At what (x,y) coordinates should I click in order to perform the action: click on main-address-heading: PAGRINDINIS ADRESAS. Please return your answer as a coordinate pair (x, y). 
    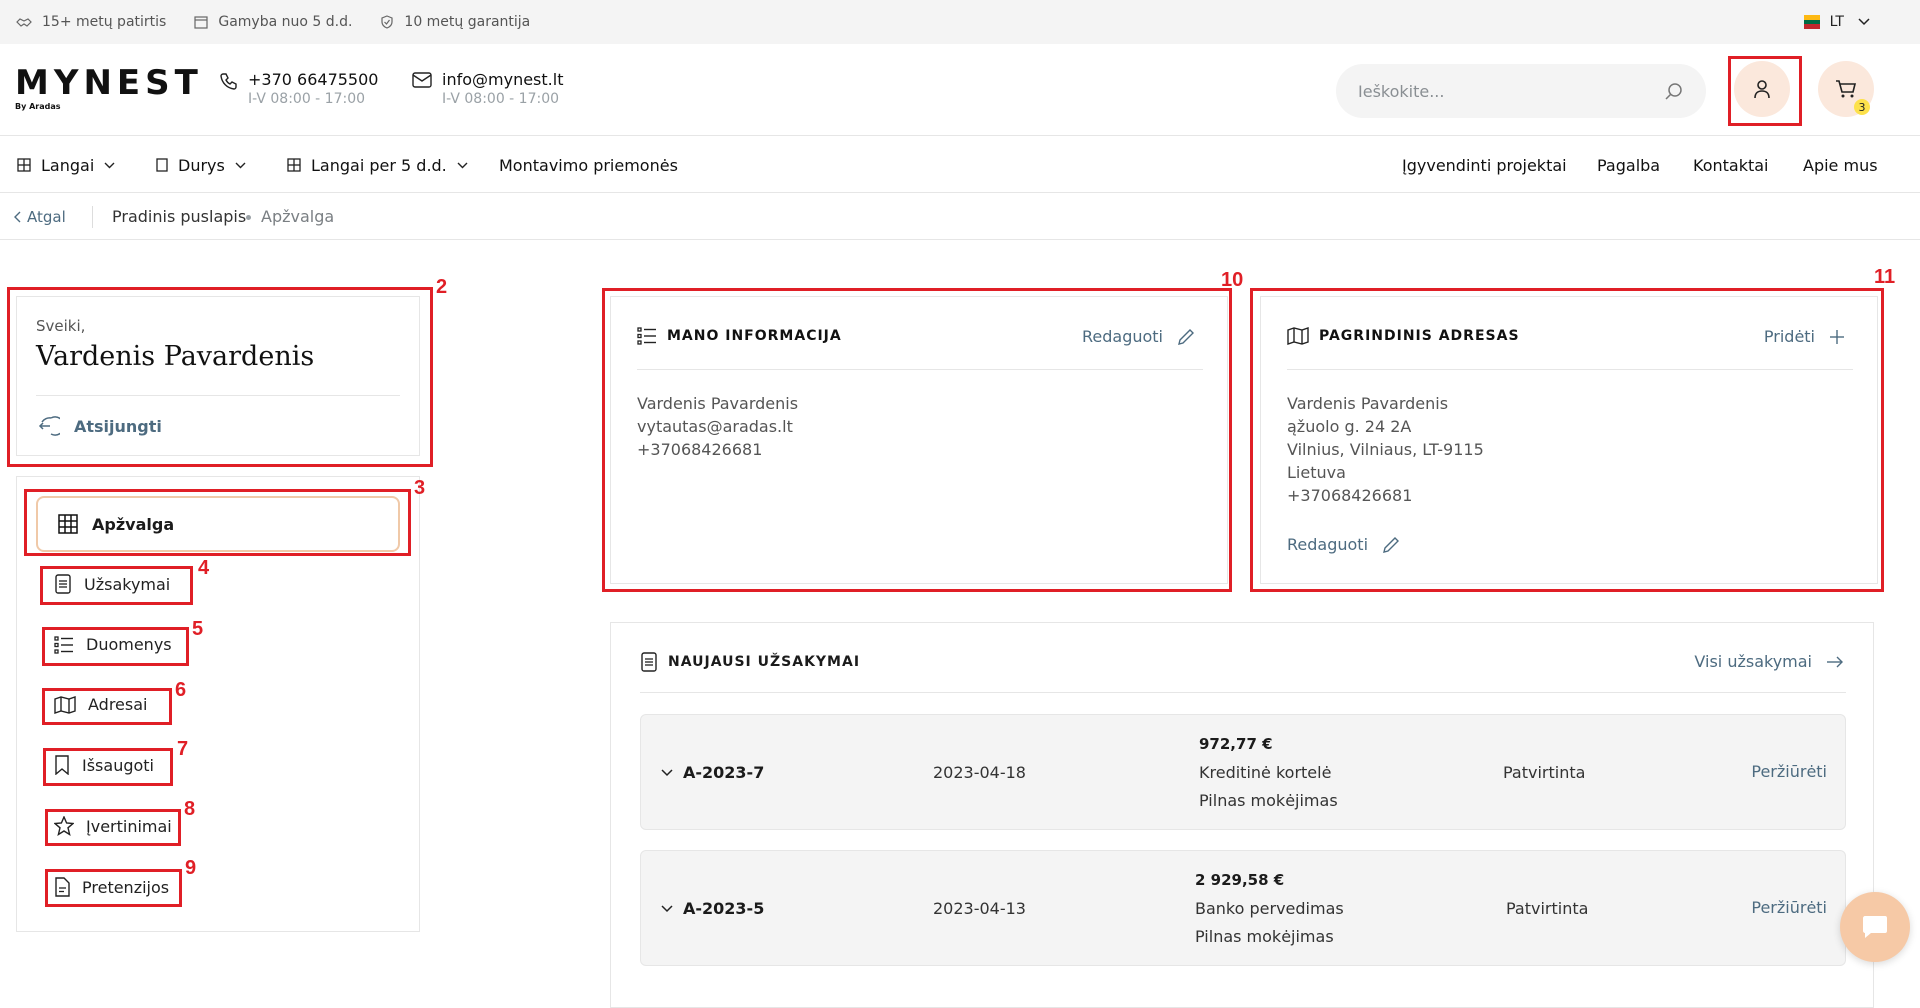
    Looking at the image, I should click on (1403, 336).